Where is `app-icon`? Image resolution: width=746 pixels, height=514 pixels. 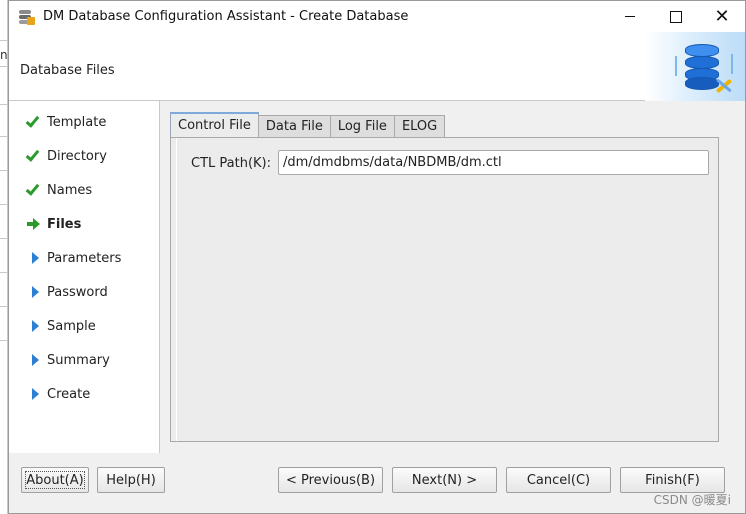
app-icon is located at coordinates (27, 17).